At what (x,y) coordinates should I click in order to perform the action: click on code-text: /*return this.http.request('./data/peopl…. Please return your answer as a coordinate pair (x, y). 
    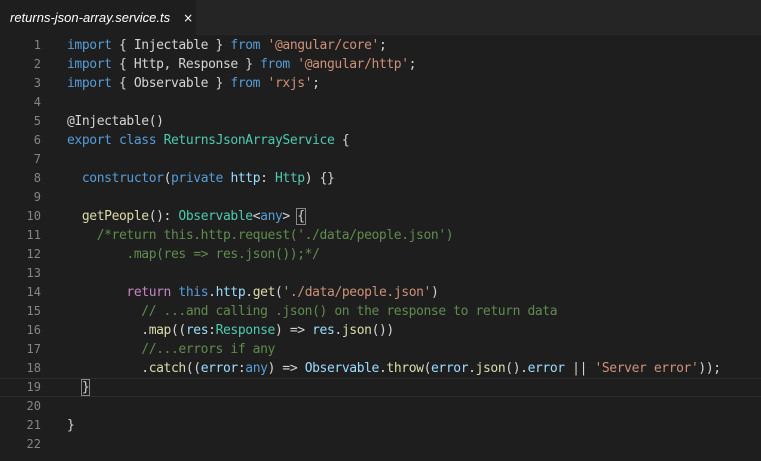
    Looking at the image, I should click on (260, 235).